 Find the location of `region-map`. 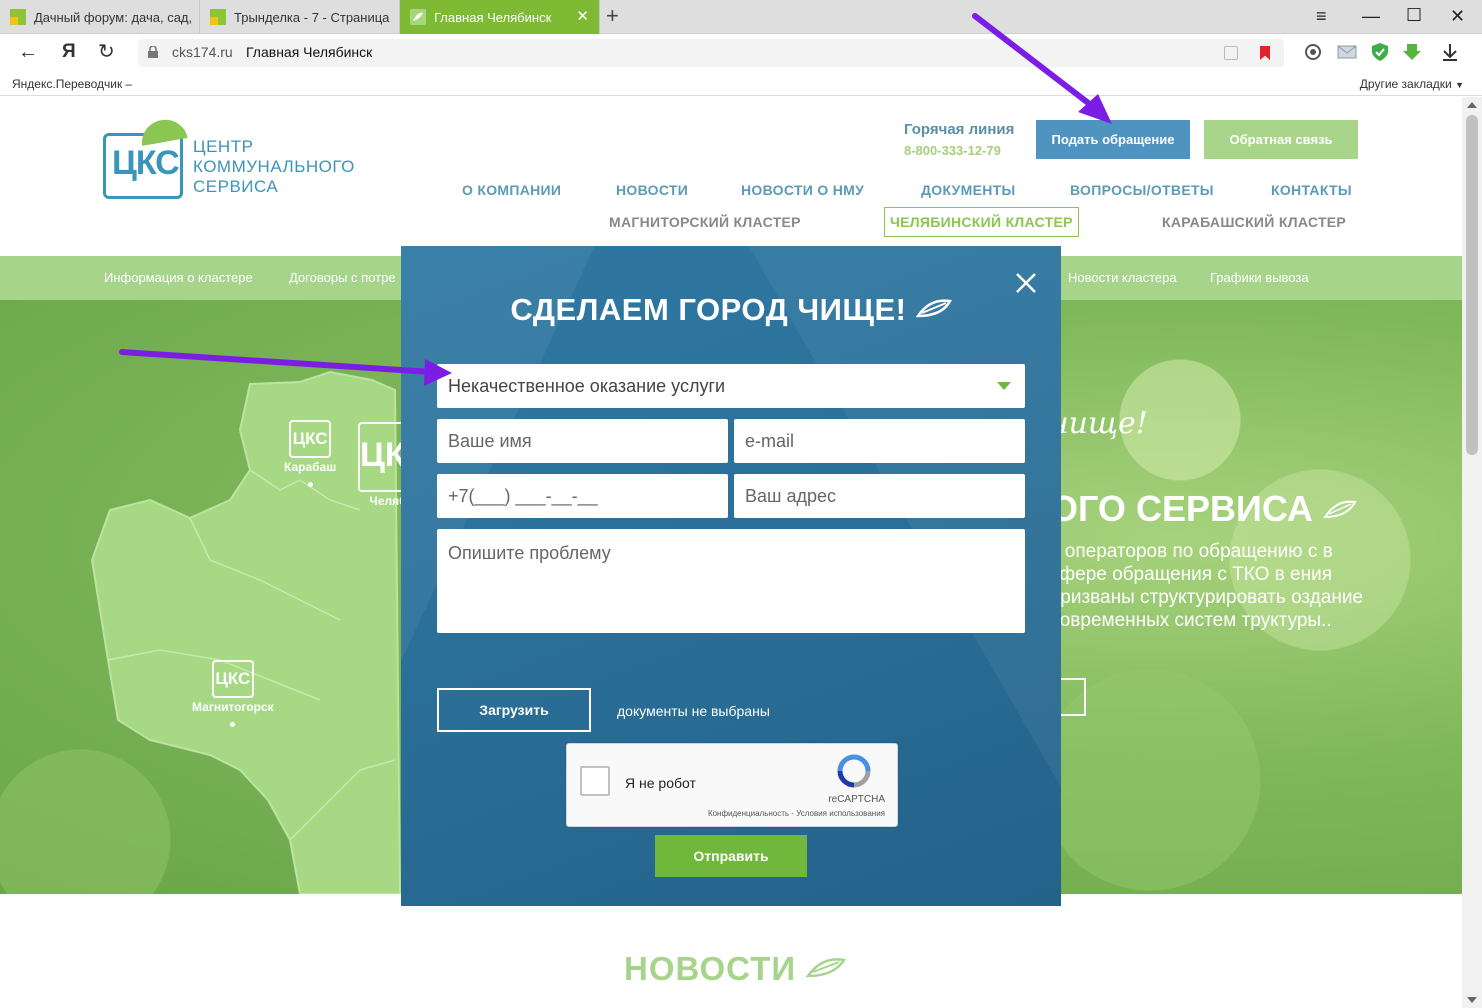

region-map is located at coordinates (246, 632).